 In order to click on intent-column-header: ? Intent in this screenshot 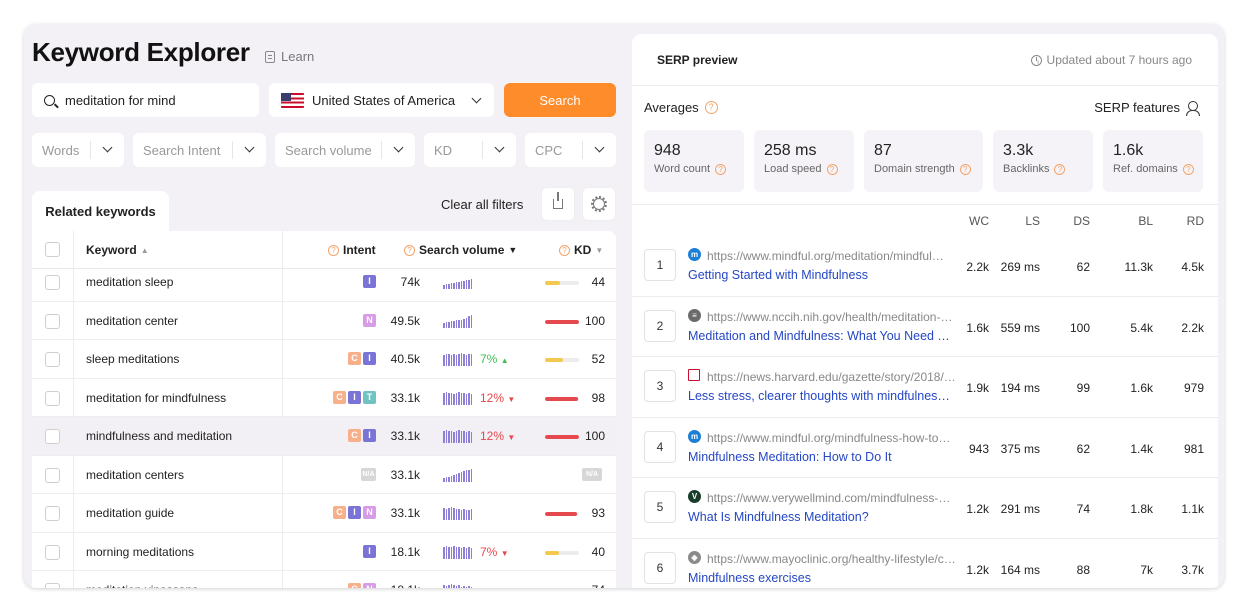, I will do `click(352, 250)`.